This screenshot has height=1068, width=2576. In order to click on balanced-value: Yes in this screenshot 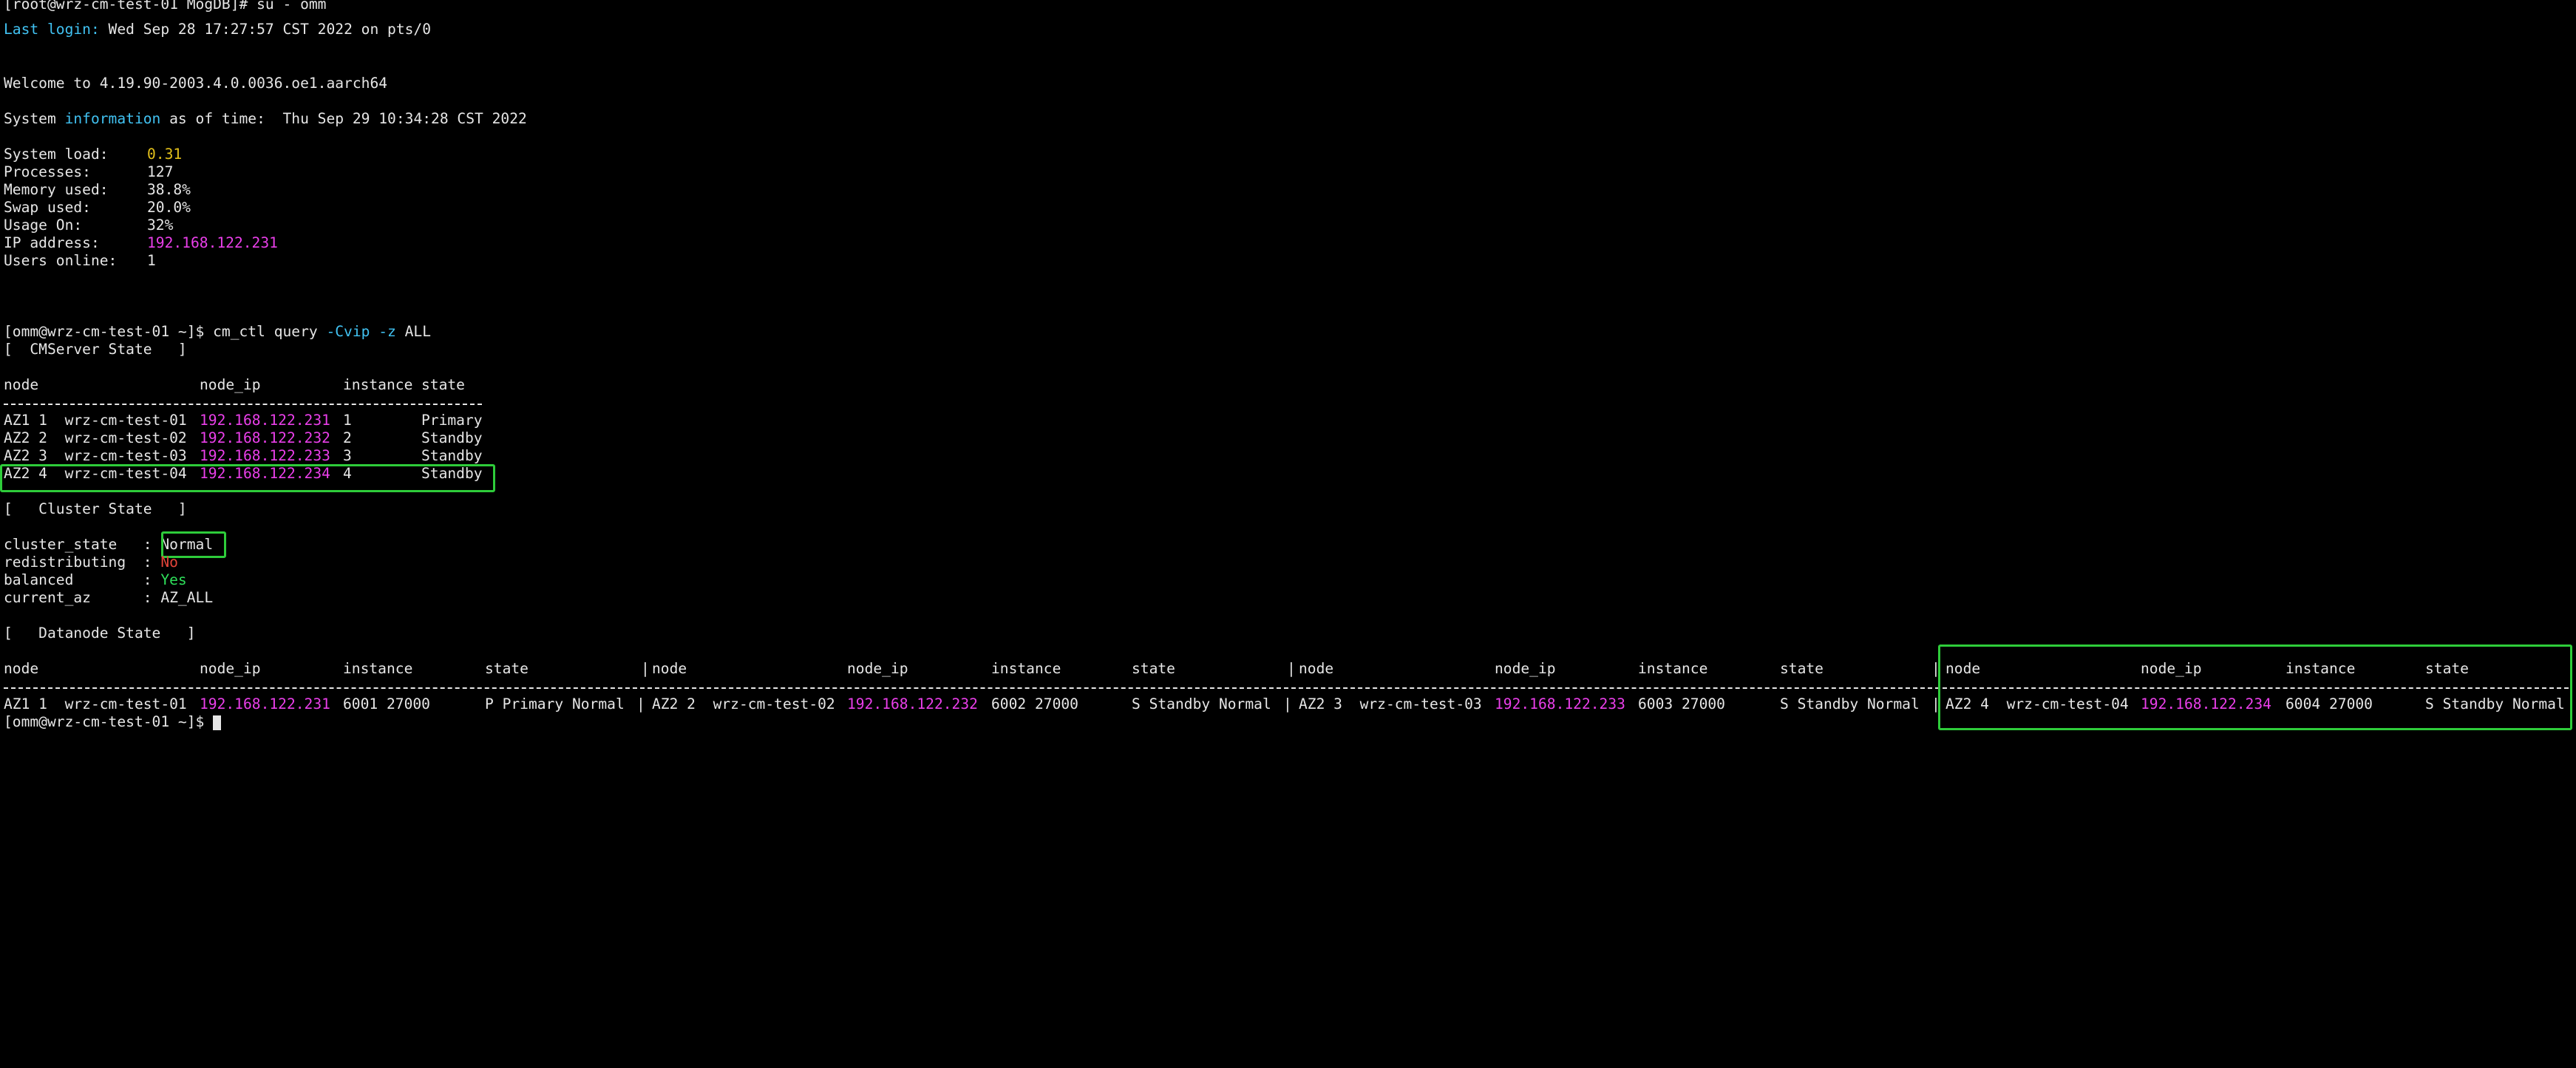, I will do `click(173, 579)`.